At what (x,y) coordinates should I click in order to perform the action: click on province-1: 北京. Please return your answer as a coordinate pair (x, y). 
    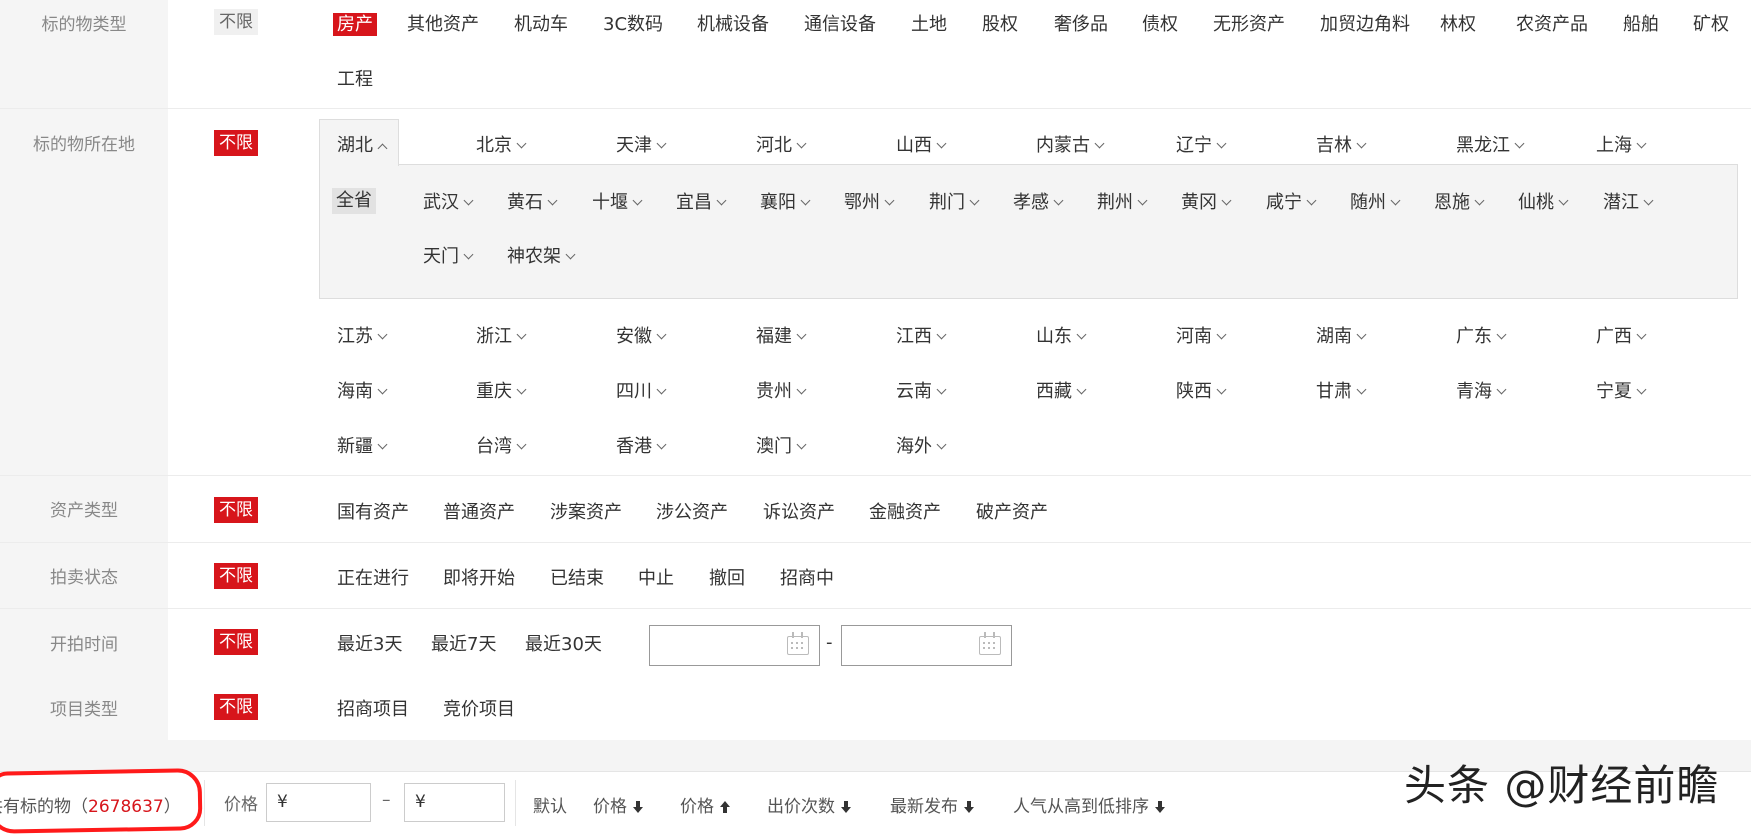
    Looking at the image, I should click on (501, 144).